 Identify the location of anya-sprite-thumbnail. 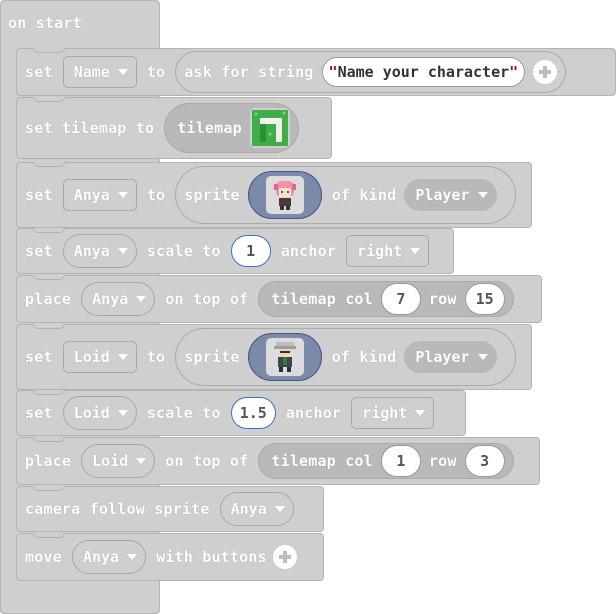
(284, 195).